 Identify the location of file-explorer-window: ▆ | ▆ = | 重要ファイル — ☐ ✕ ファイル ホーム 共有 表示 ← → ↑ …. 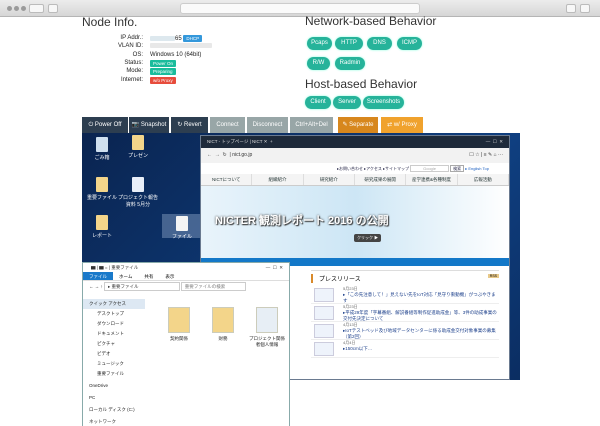
(186, 344).